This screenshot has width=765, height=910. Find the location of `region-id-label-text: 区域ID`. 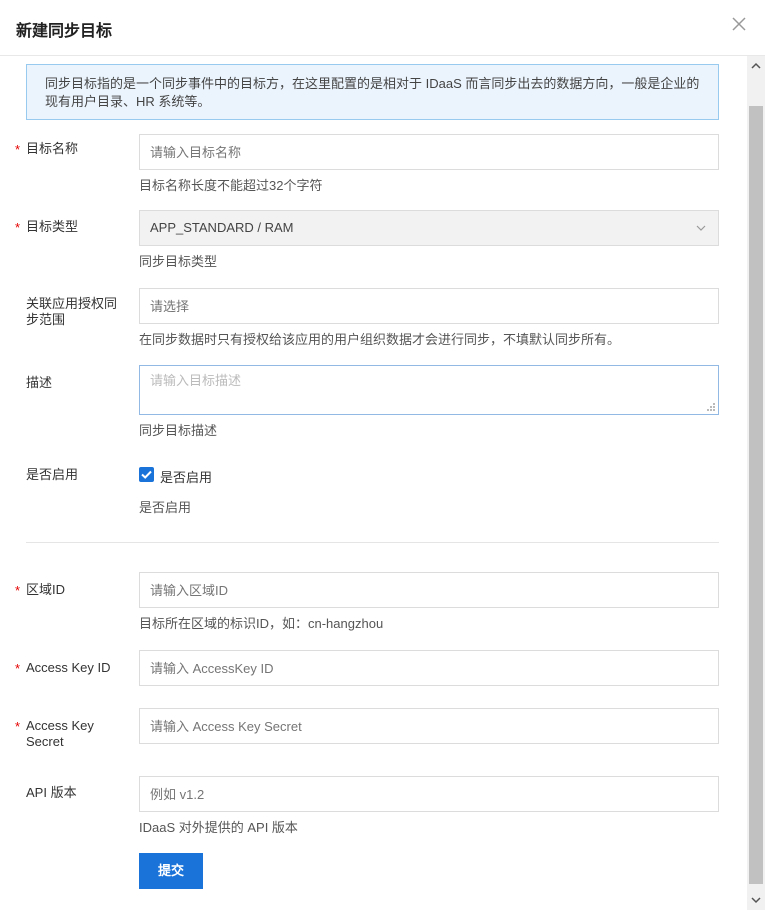

region-id-label-text: 区域ID is located at coordinates (46, 589).